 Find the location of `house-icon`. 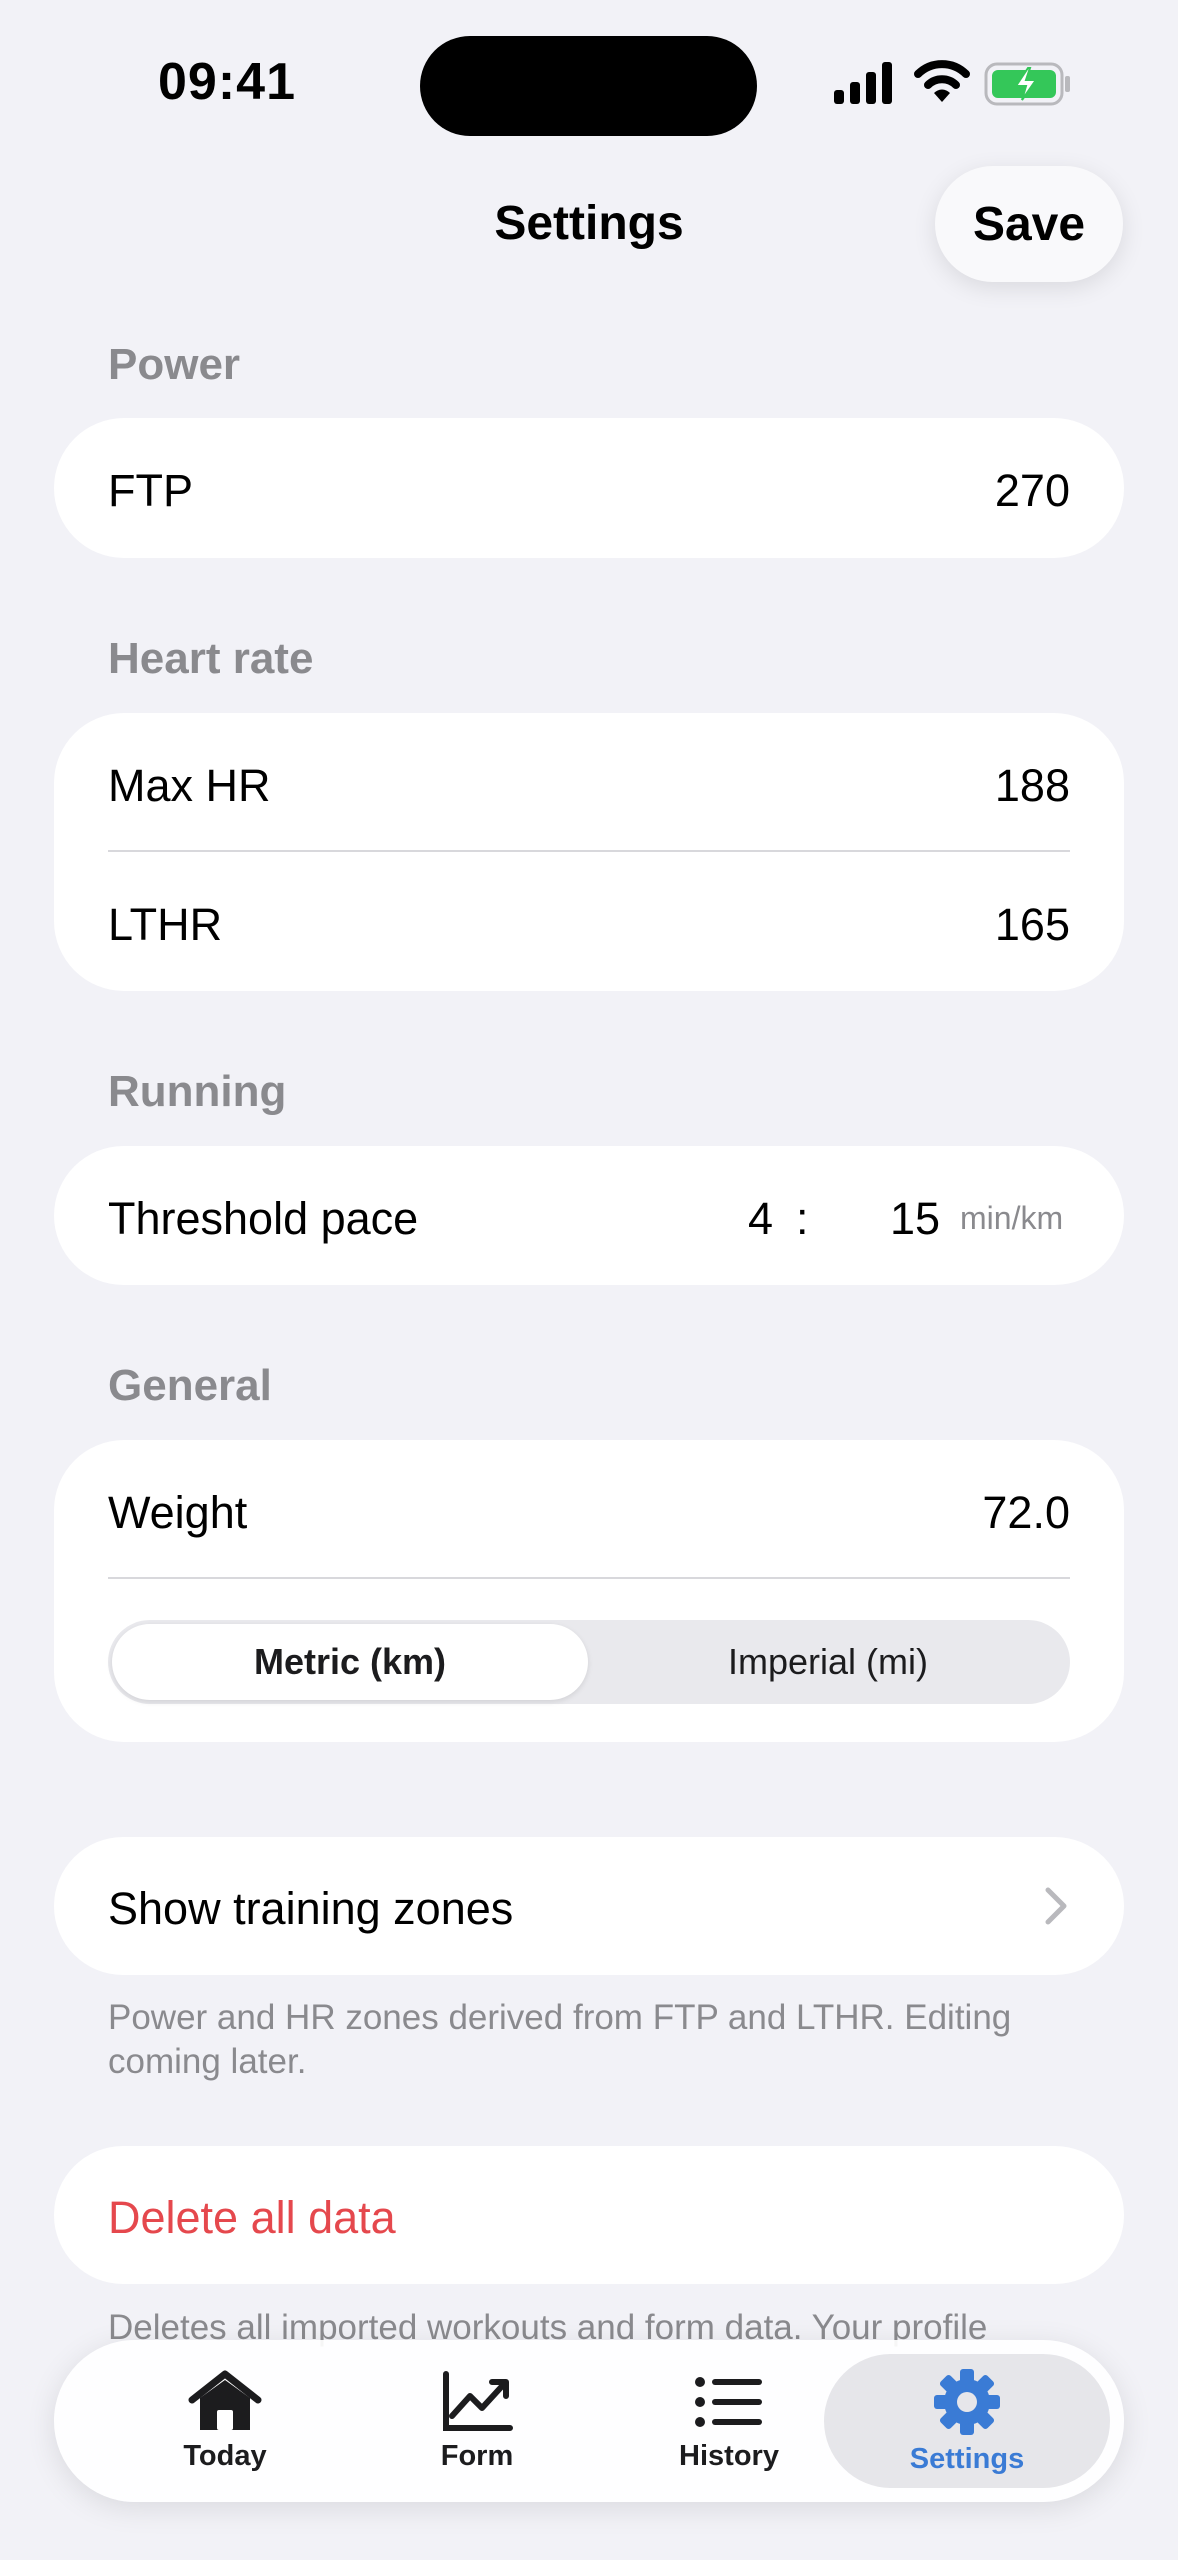

house-icon is located at coordinates (225, 2400).